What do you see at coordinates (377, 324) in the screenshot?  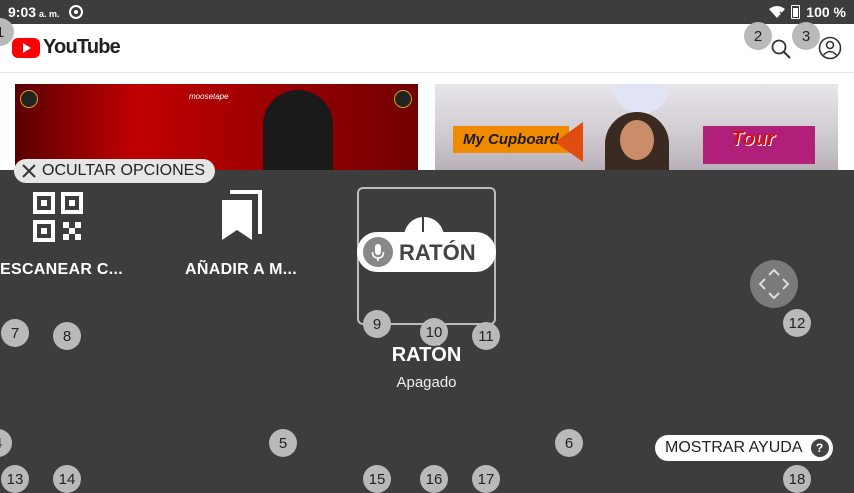 I see `voice-marker: 9` at bounding box center [377, 324].